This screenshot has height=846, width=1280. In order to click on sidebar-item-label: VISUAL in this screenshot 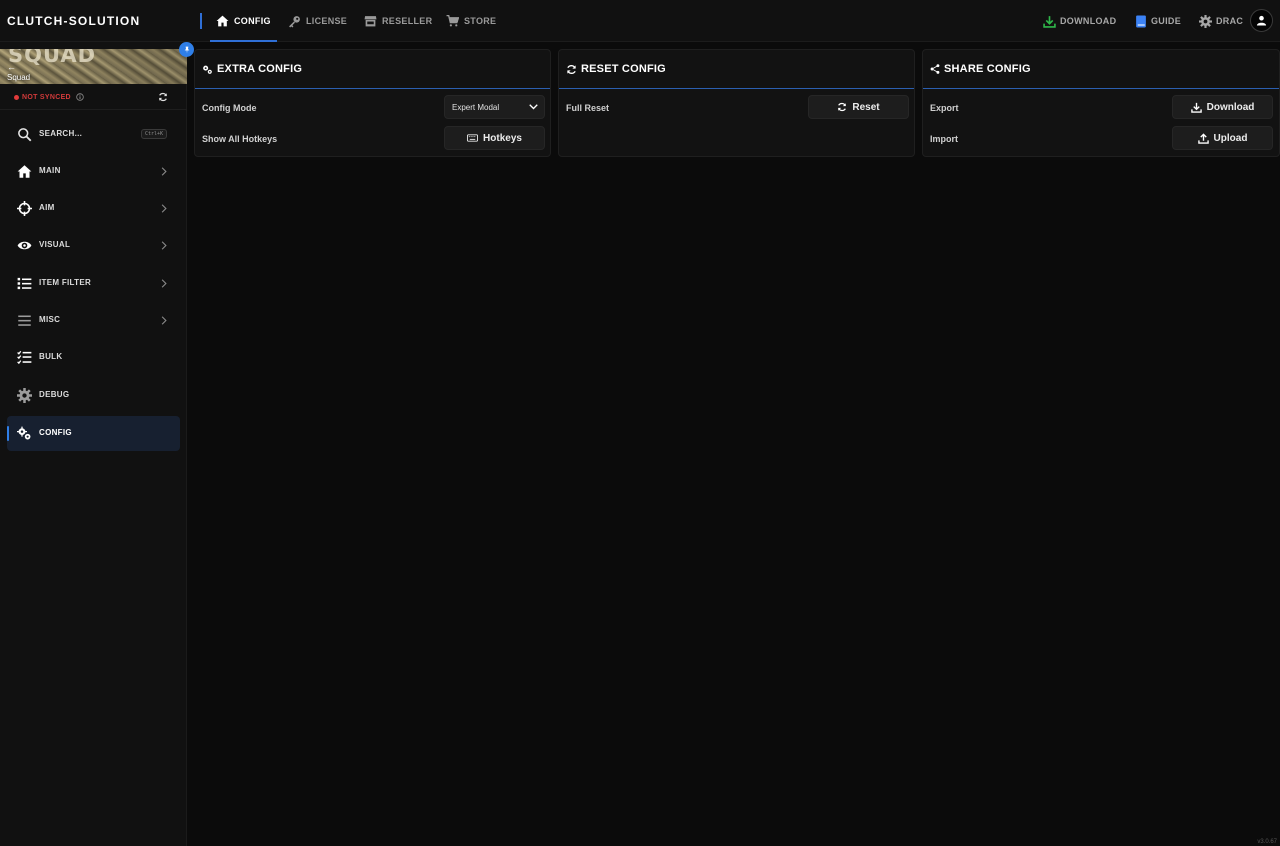, I will do `click(55, 244)`.